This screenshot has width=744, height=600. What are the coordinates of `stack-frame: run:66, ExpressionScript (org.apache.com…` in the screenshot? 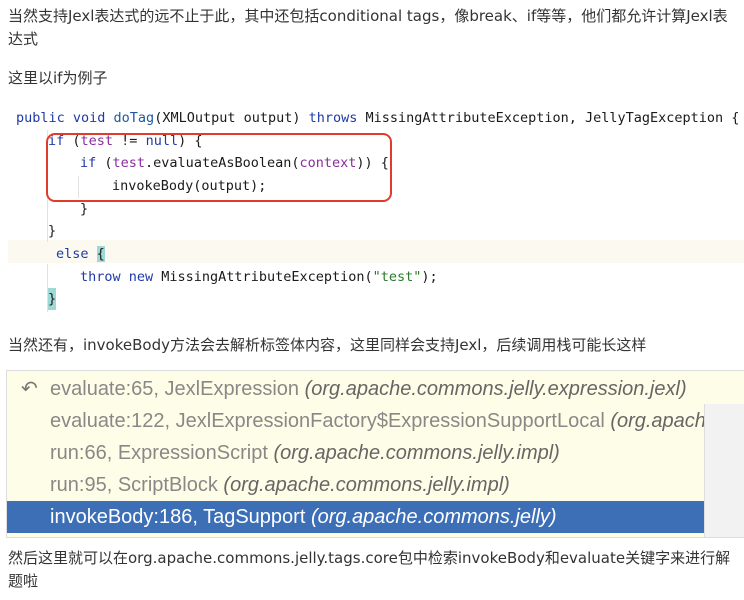 It's located at (305, 453).